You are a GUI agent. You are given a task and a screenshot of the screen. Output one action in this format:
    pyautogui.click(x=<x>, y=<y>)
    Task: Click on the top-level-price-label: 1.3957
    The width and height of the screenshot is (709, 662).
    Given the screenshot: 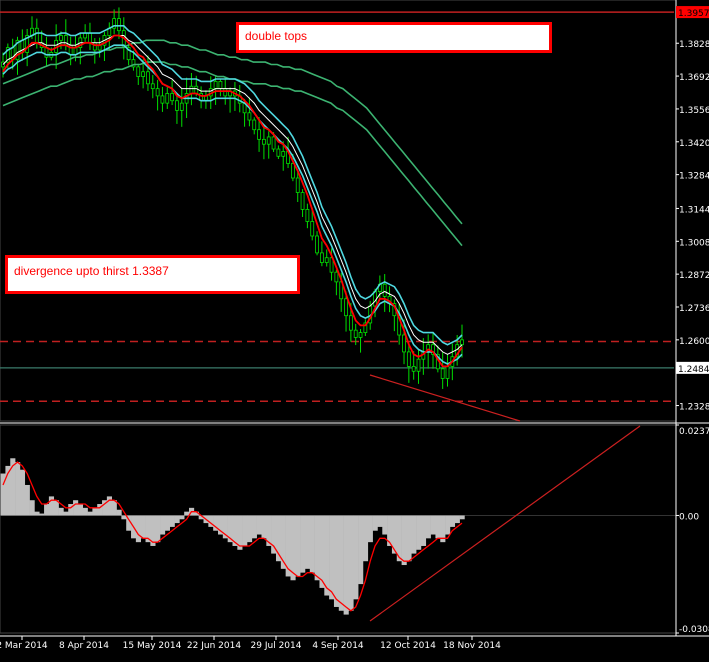 What is the action you would take?
    pyautogui.click(x=693, y=14)
    